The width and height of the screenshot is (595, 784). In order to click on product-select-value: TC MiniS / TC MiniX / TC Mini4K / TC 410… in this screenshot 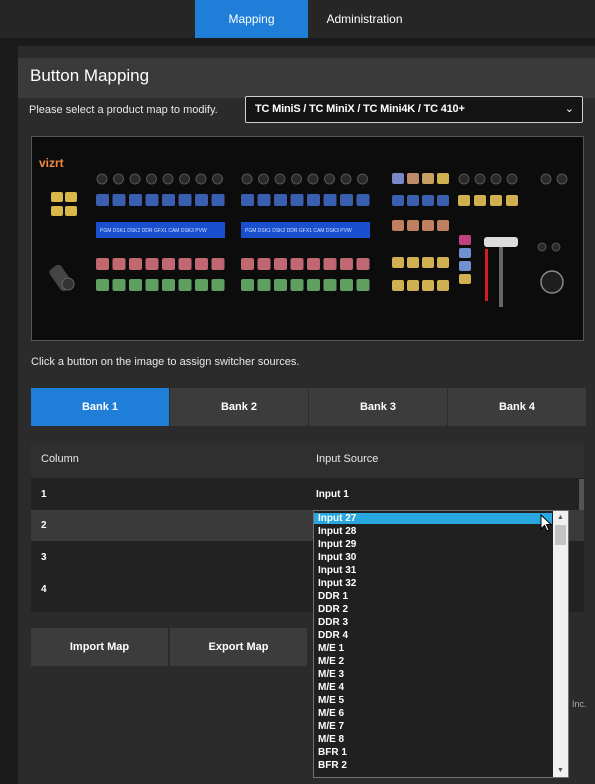, I will do `click(360, 109)`.